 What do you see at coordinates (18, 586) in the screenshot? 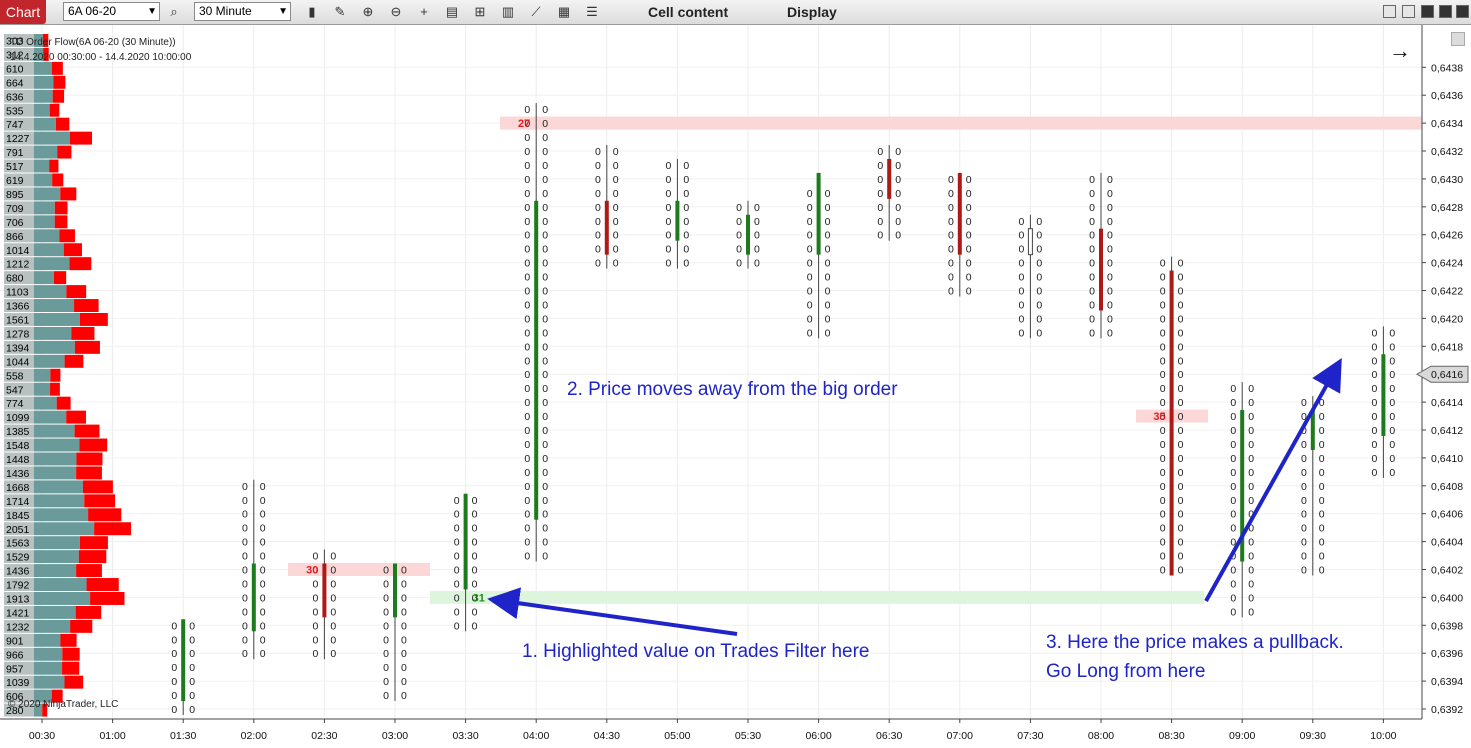
I see `profile-value: 1792` at bounding box center [18, 586].